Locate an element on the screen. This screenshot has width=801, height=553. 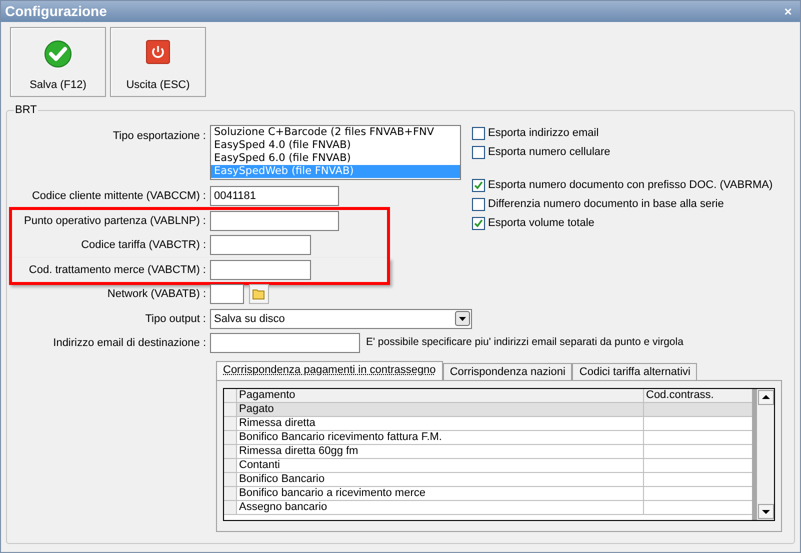
export-type-list: Soluzione C+Barcode (2 files FNVAB+FNV EasySped 4.0 (file FNVAB) EasySped 6.0 (file FNVAB) EasySpedWeb (file FNVAB) is located at coordinates (335, 152).